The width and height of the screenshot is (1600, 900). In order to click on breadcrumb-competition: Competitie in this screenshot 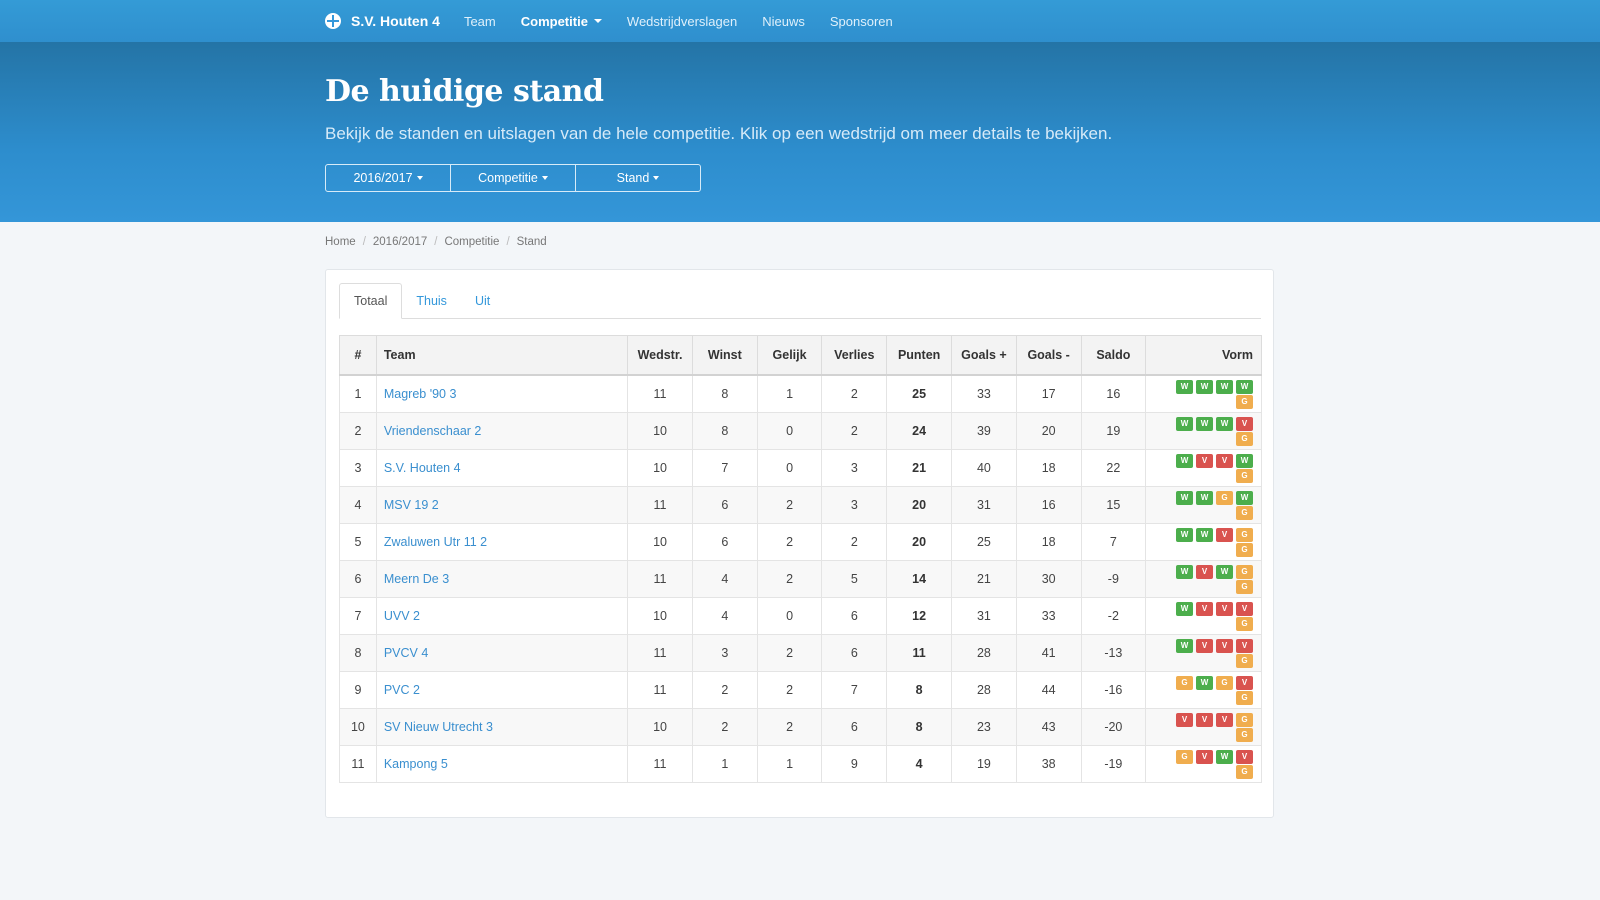, I will do `click(471, 242)`.